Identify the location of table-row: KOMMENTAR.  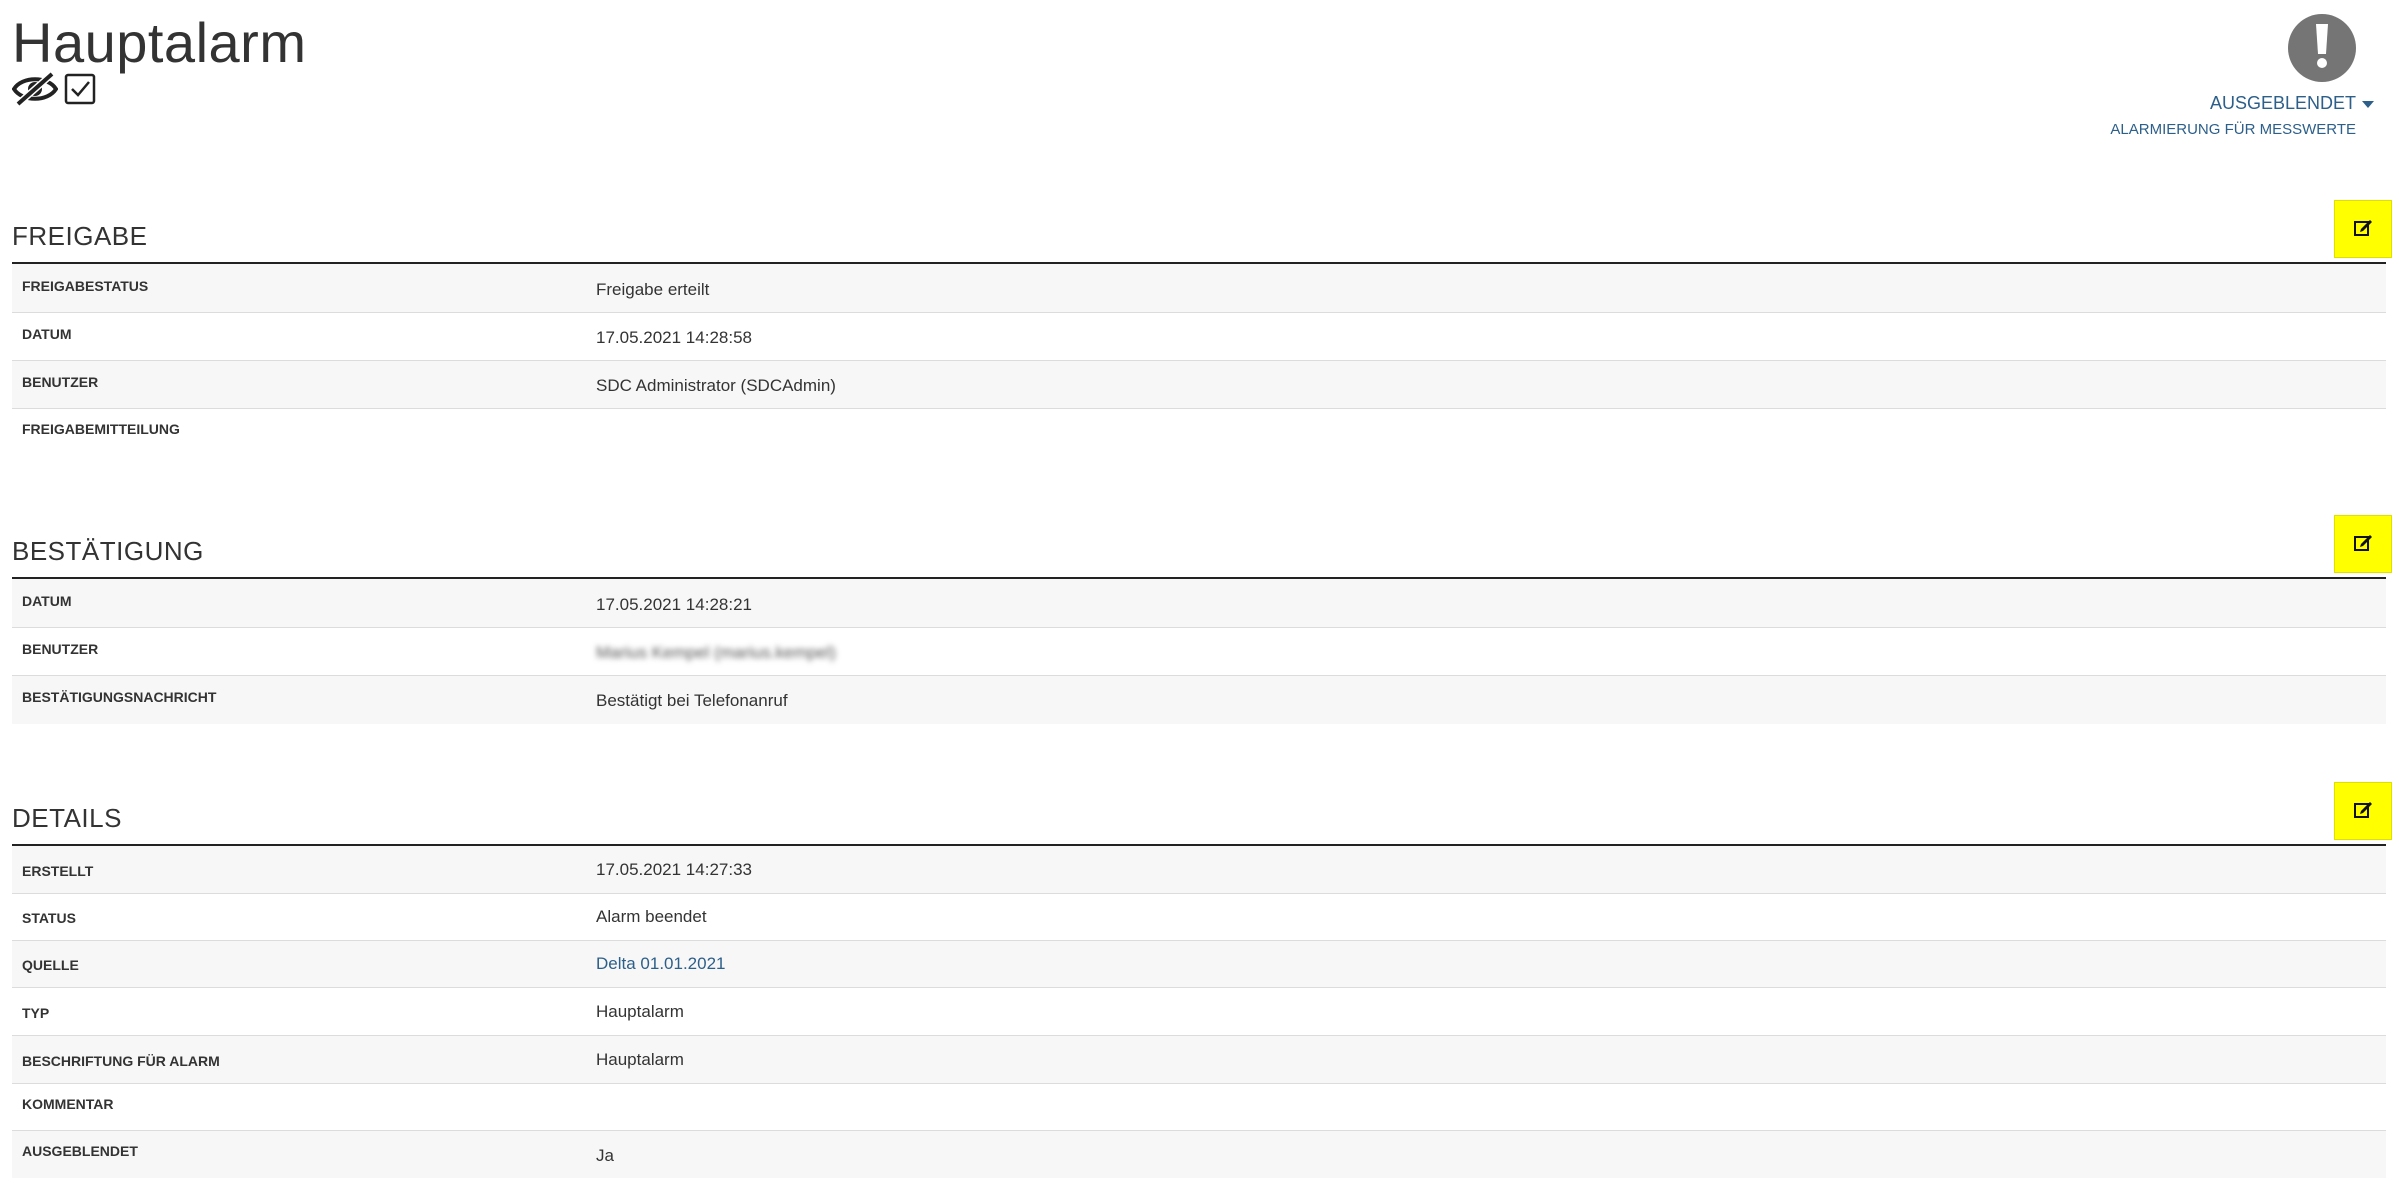
(1199, 1107).